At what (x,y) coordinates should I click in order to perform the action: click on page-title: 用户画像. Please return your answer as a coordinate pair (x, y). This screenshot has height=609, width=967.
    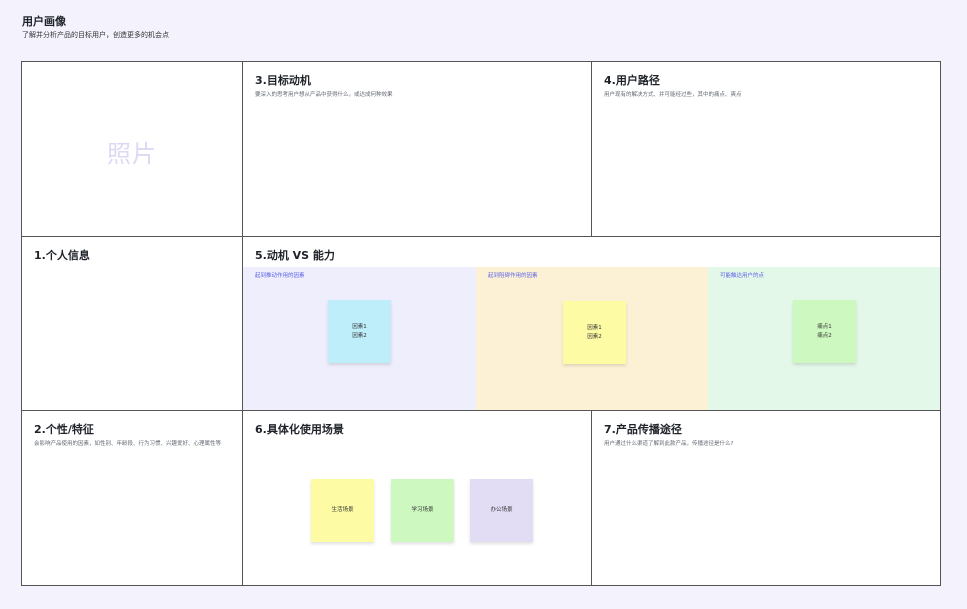
    Looking at the image, I should click on (44, 21).